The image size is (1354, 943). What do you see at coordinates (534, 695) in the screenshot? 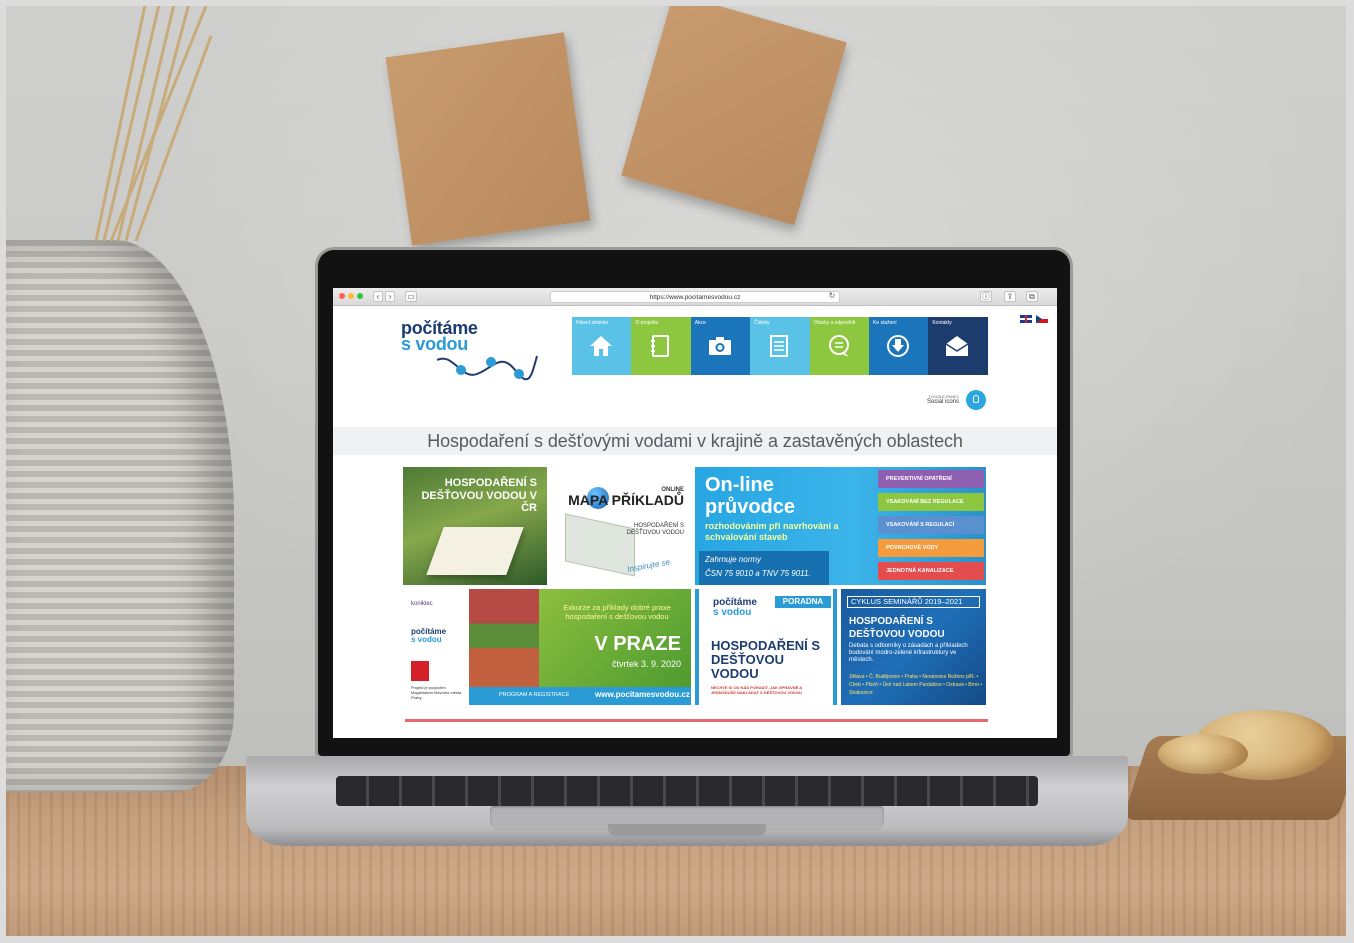
I see `registration-label: PROGRAM A REGISTRACE` at bounding box center [534, 695].